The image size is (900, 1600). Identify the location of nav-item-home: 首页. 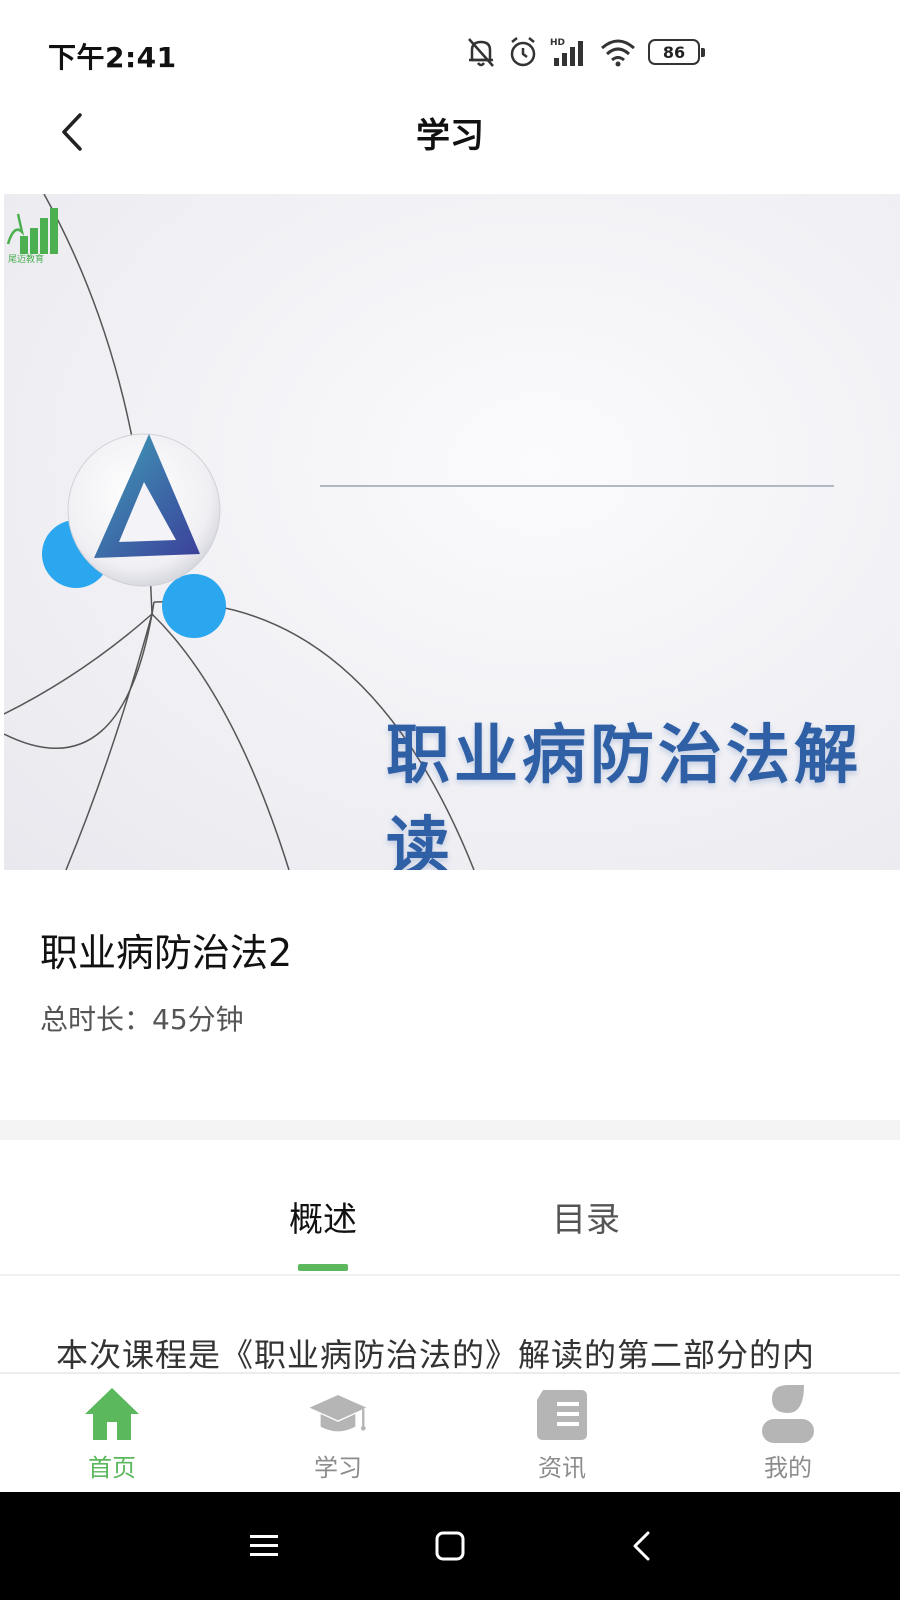
(112, 1439).